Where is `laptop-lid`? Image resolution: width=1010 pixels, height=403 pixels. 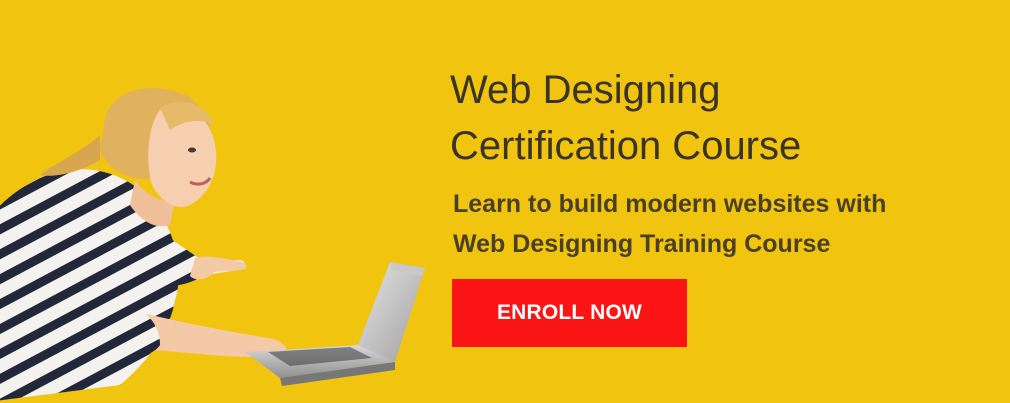
laptop-lid is located at coordinates (391, 312).